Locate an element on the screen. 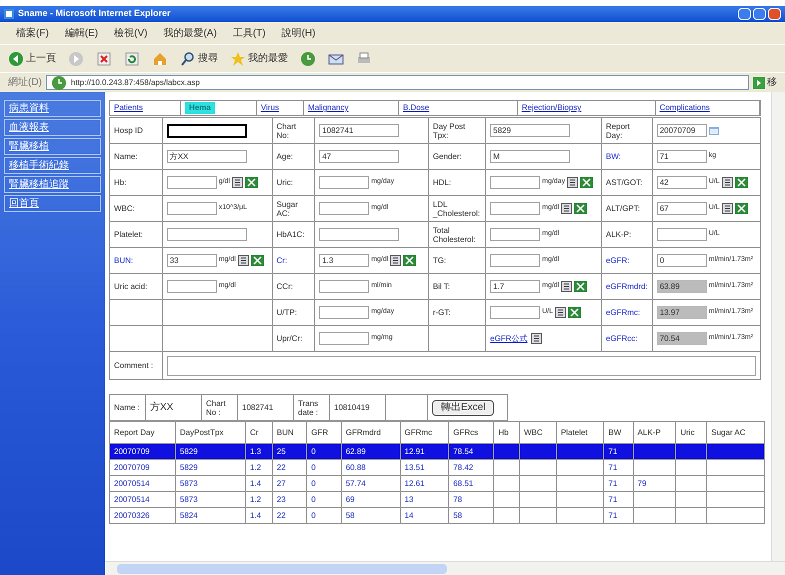  search-icon is located at coordinates (188, 58).